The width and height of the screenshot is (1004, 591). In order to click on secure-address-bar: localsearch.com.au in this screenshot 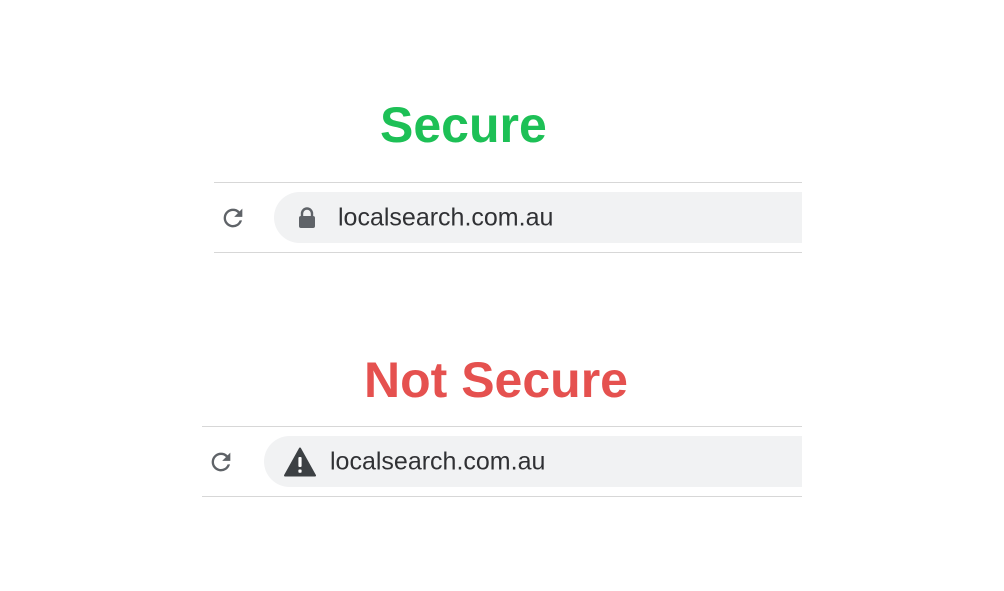, I will do `click(508, 217)`.